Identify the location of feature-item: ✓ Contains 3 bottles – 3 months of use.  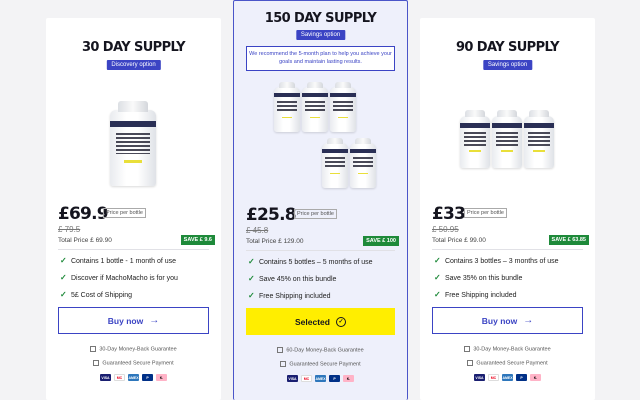
(496, 260).